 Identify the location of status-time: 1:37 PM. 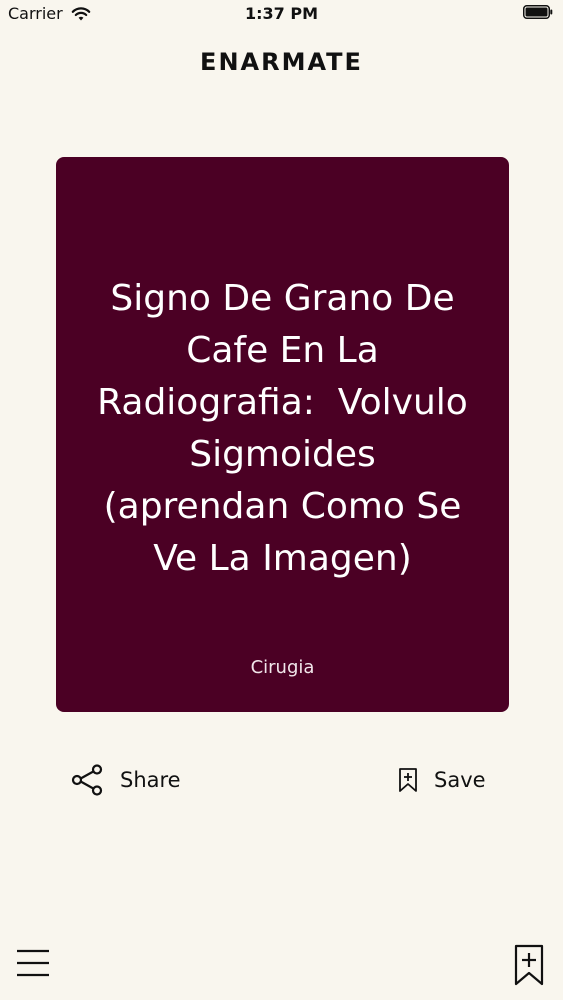
(281, 13).